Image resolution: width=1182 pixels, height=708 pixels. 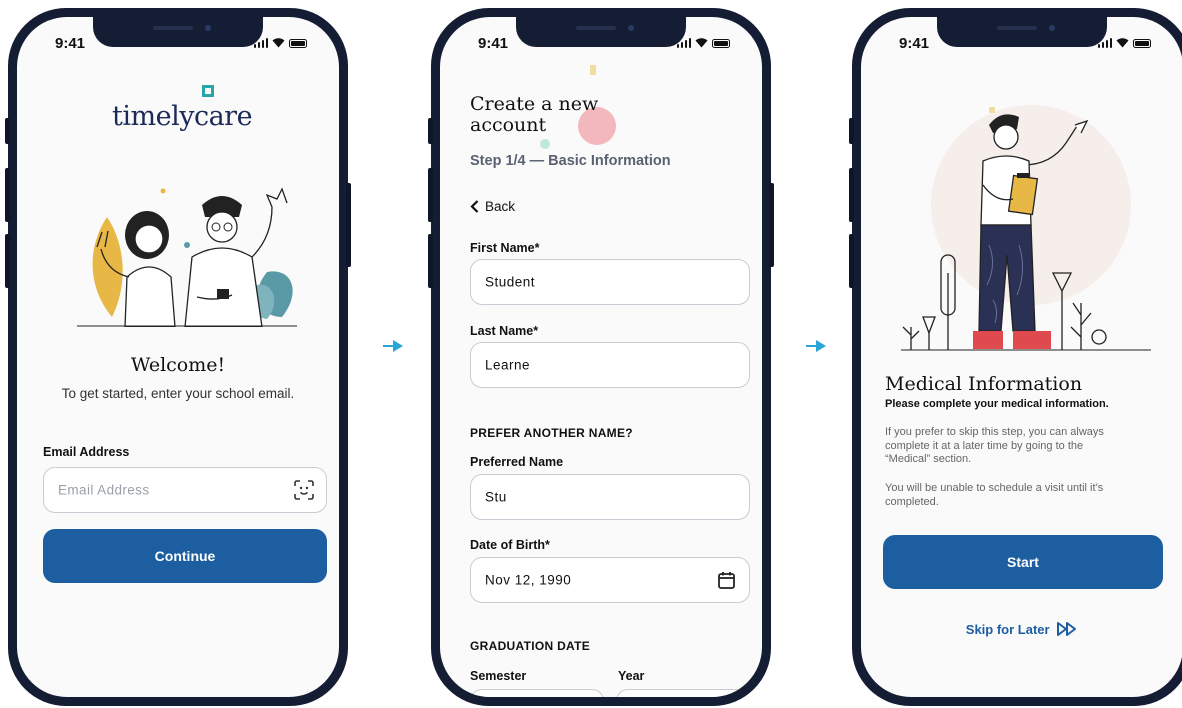 I want to click on semester-label: Semester, so click(x=498, y=676).